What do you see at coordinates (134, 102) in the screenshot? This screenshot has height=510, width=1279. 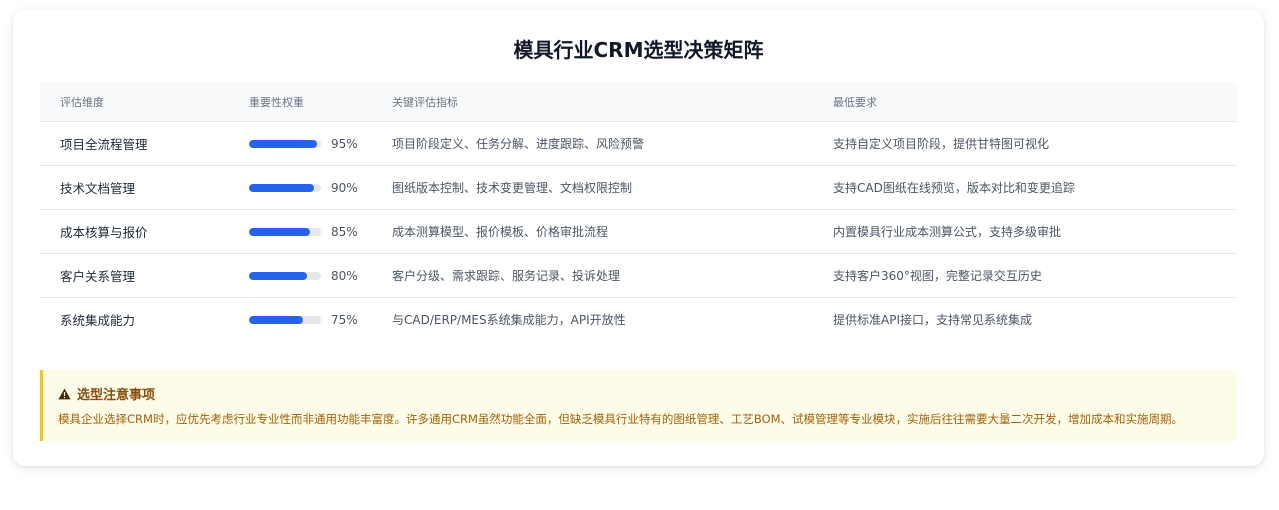 I see `column-header-dimension: 评估维度` at bounding box center [134, 102].